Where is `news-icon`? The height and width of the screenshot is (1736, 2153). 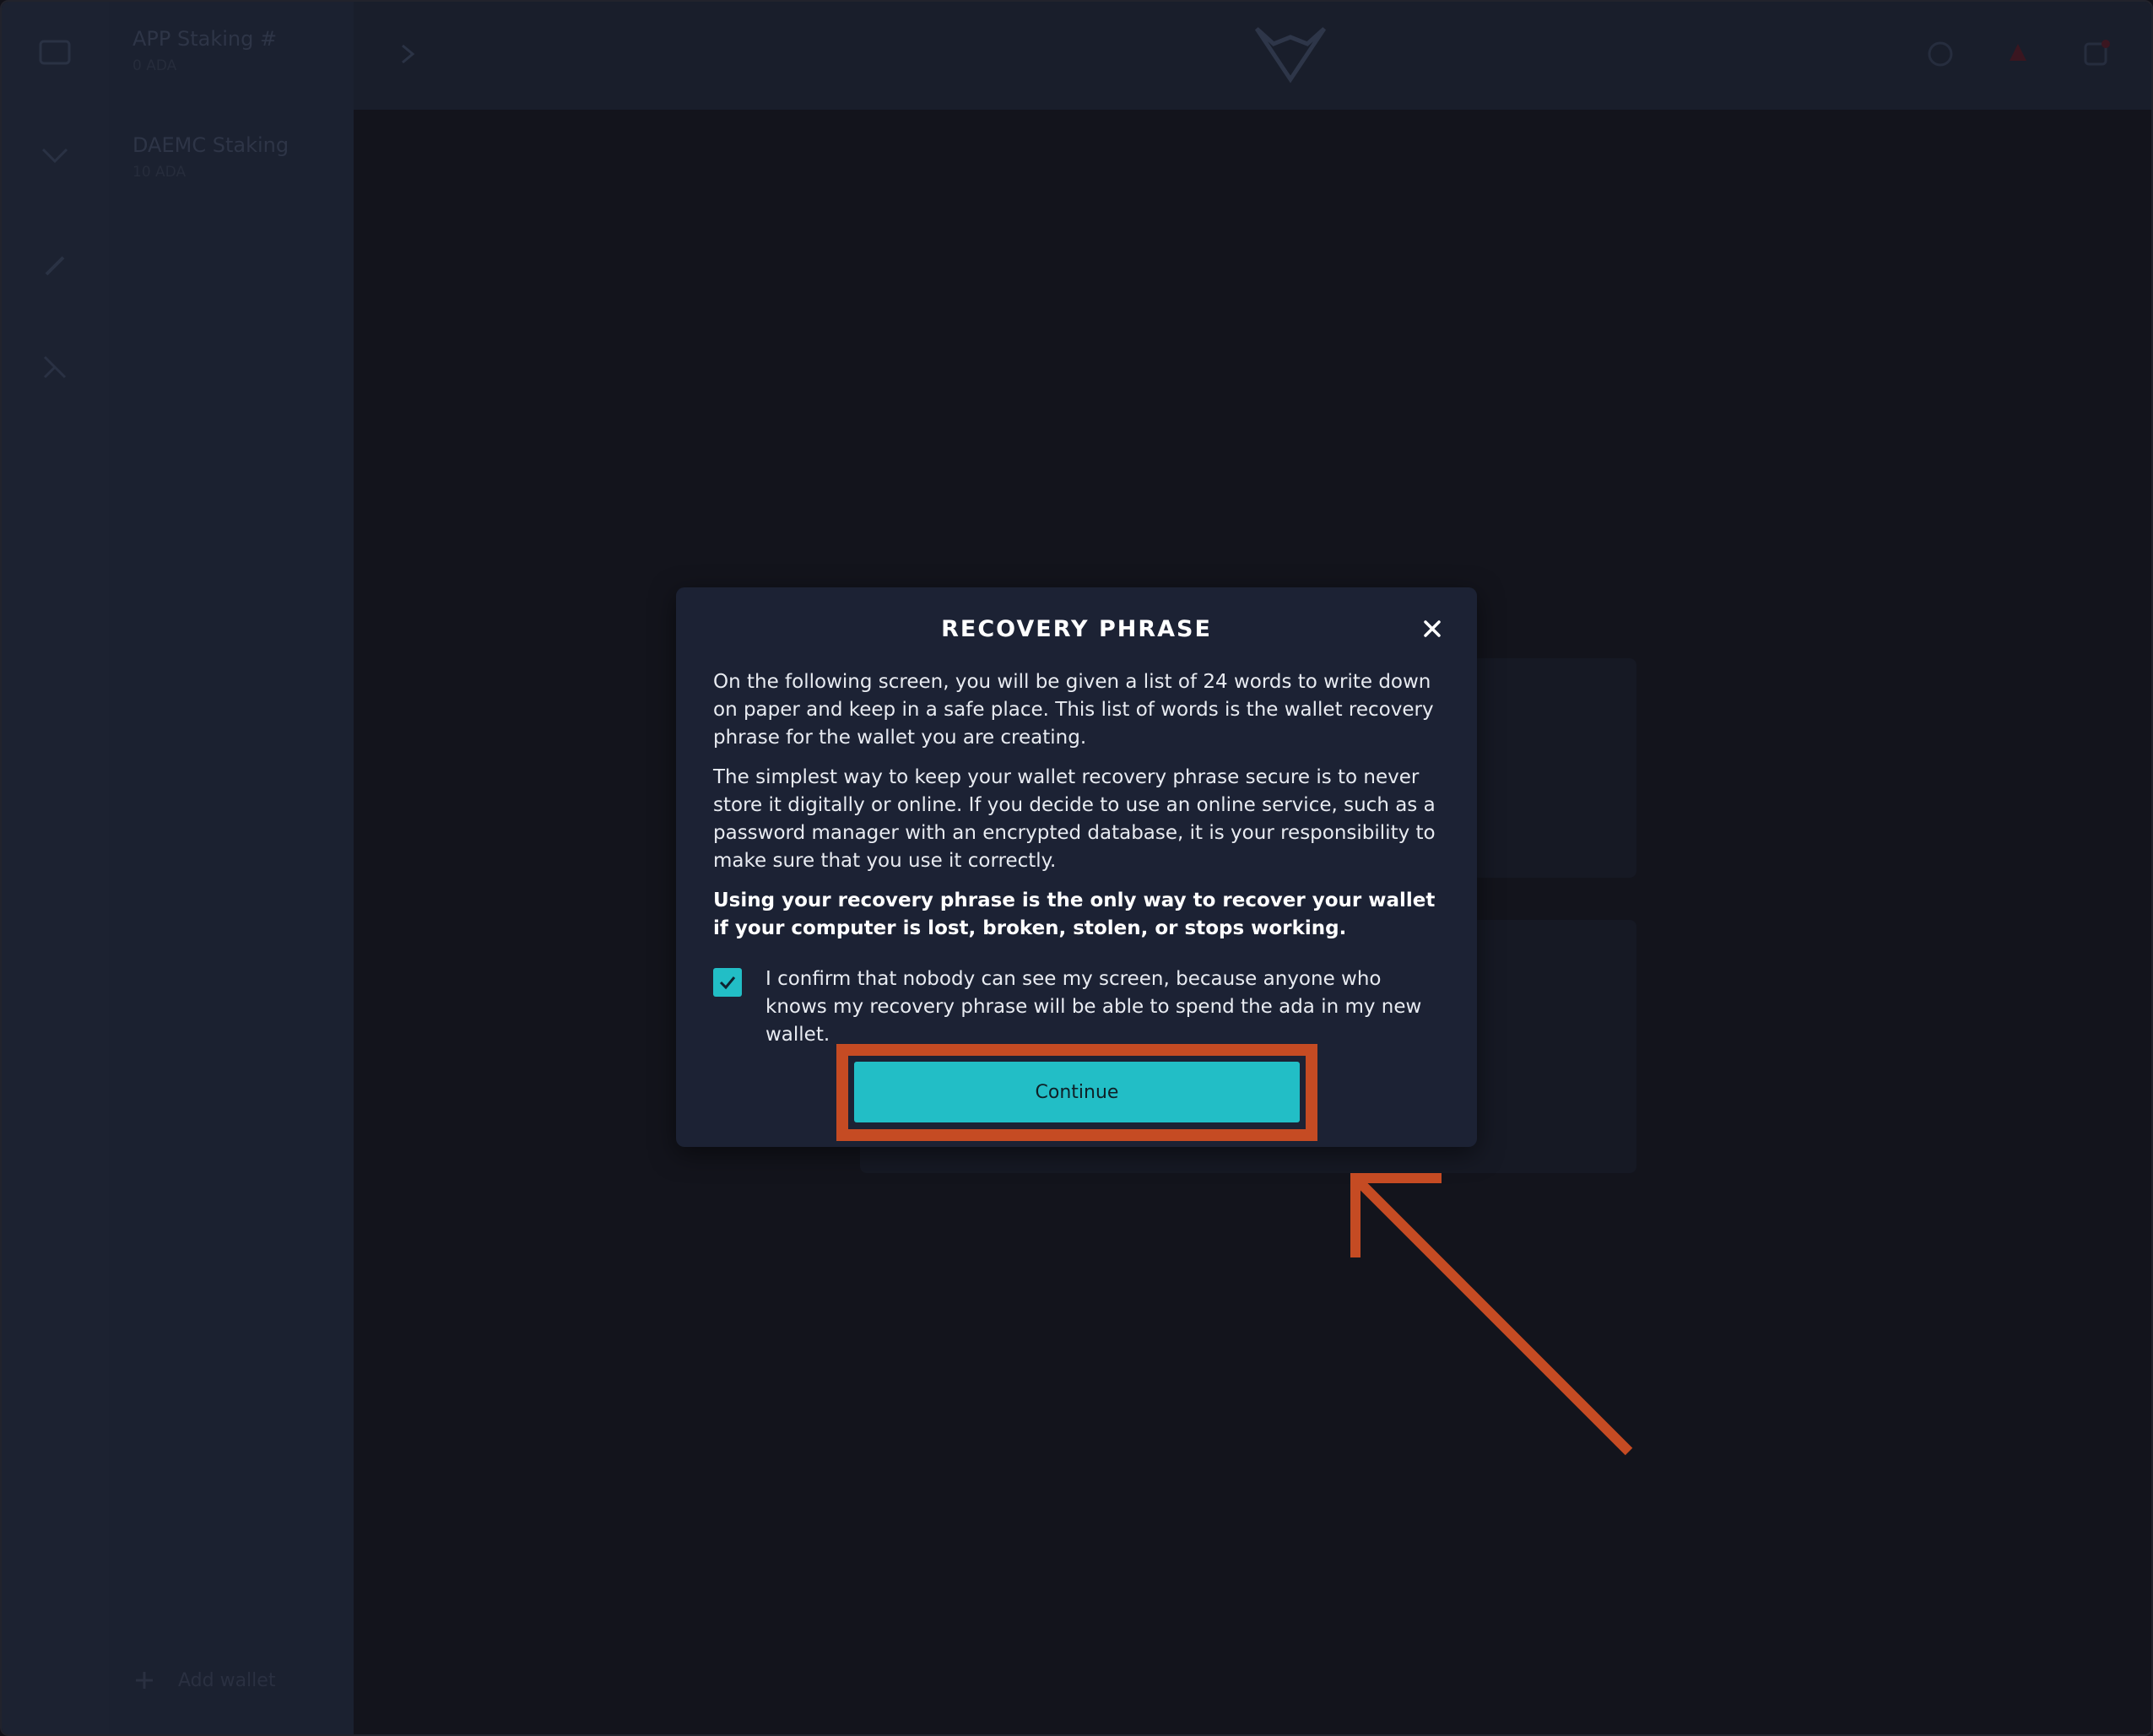 news-icon is located at coordinates (2095, 54).